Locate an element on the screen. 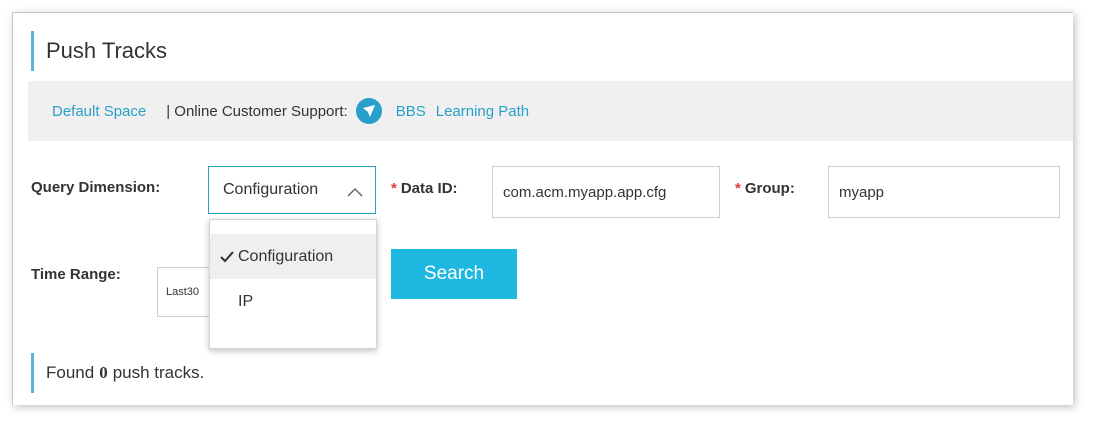 Image resolution: width=1094 pixels, height=426 pixels. dropdown-option-configuration: Configuration is located at coordinates (293, 256).